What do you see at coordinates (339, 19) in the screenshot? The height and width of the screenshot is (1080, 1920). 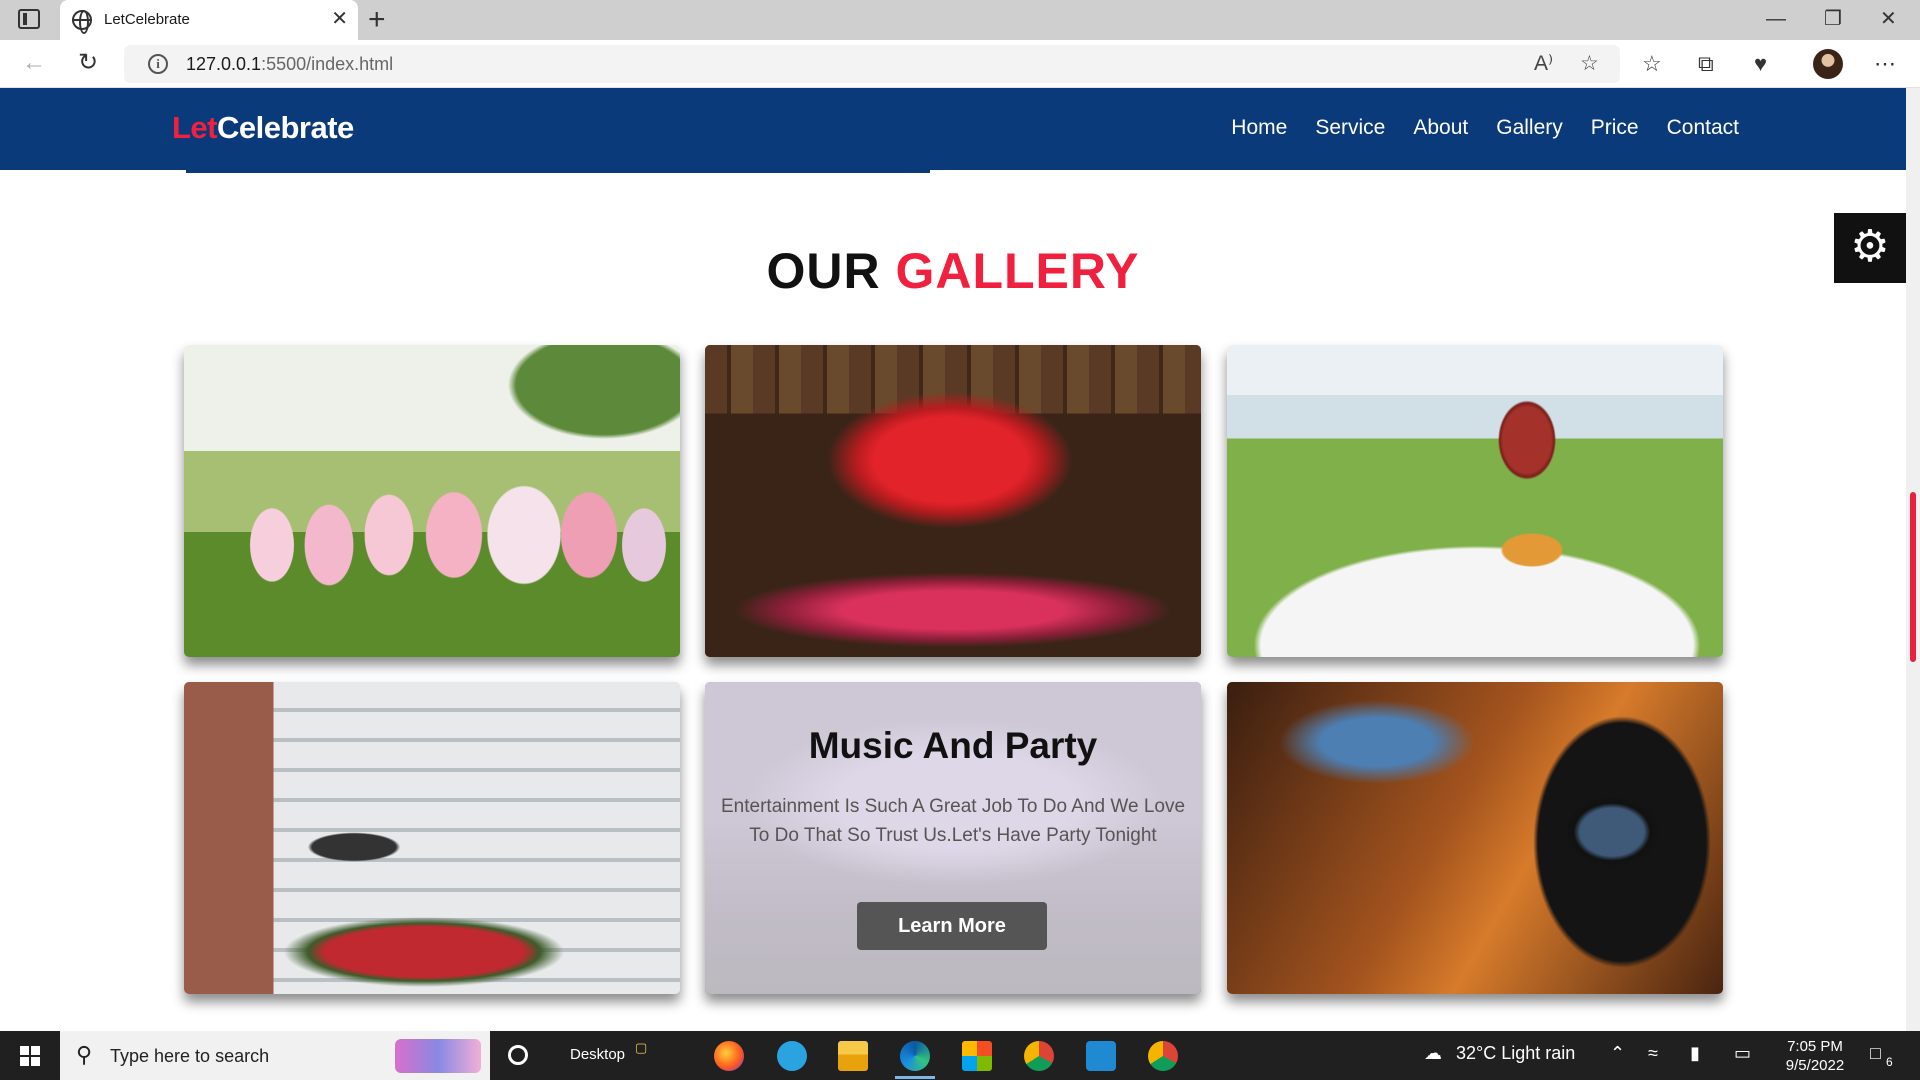 I see `tab-close-icon: ✕` at bounding box center [339, 19].